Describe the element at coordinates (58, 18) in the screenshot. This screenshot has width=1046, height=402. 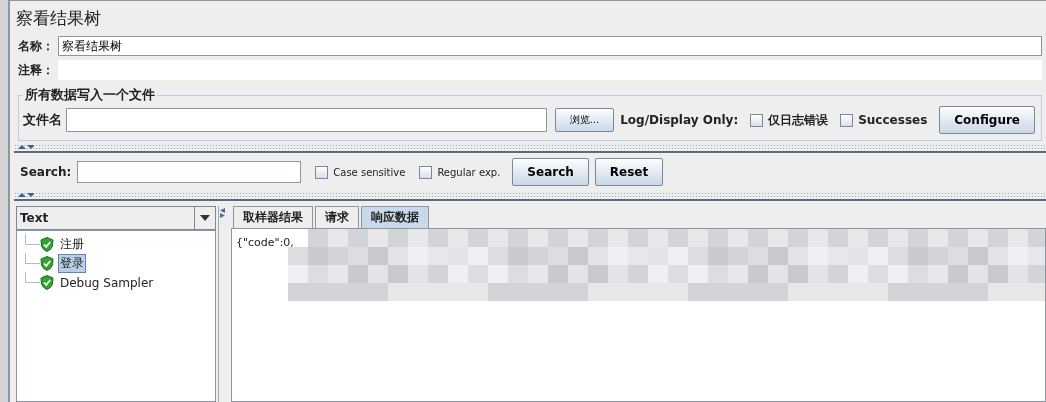
I see `panel-title: 察看结果树` at that location.